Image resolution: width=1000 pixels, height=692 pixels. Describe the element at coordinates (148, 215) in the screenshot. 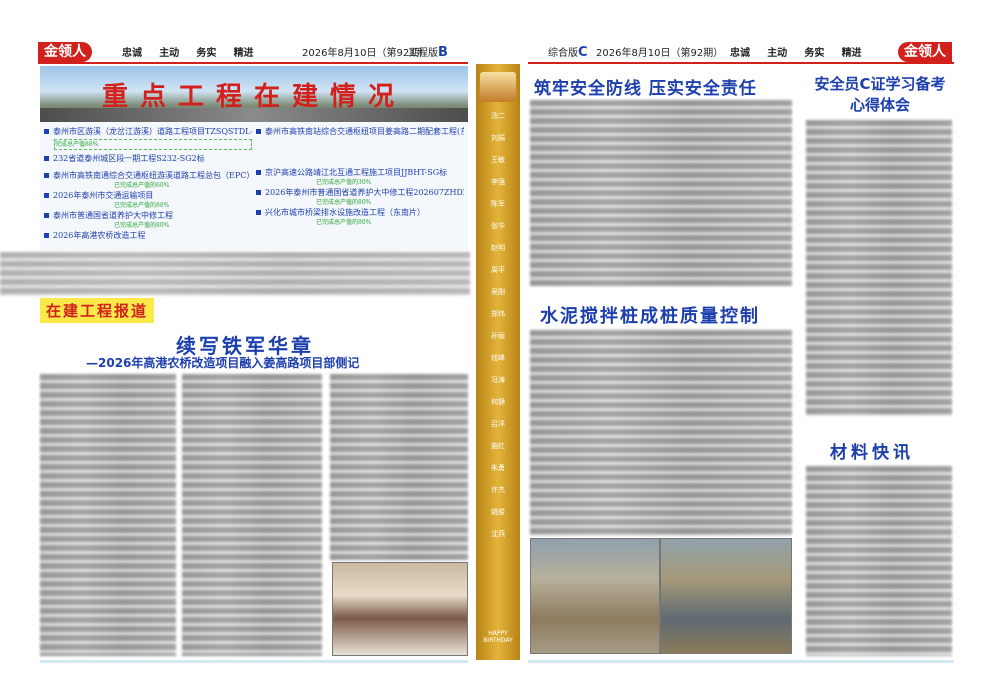

I see `project-item: 泰州市普通国省道养护大中修工程` at that location.